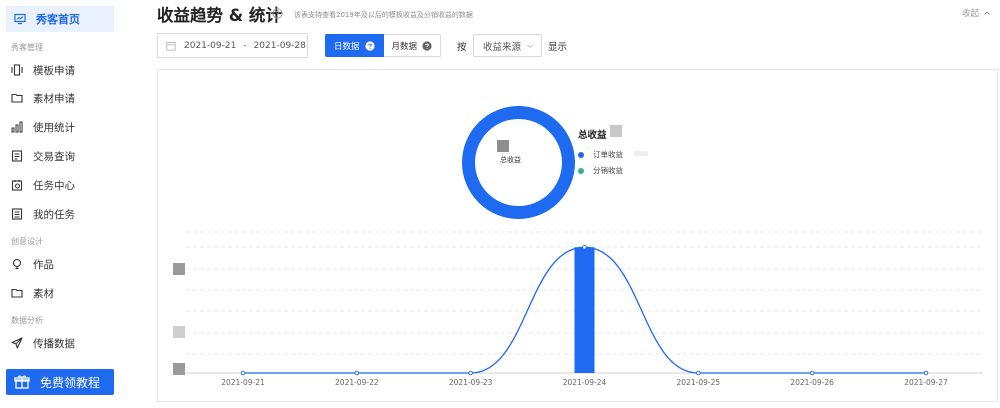  What do you see at coordinates (404, 46) in the screenshot?
I see `tab-monthly-label: 月数据` at bounding box center [404, 46].